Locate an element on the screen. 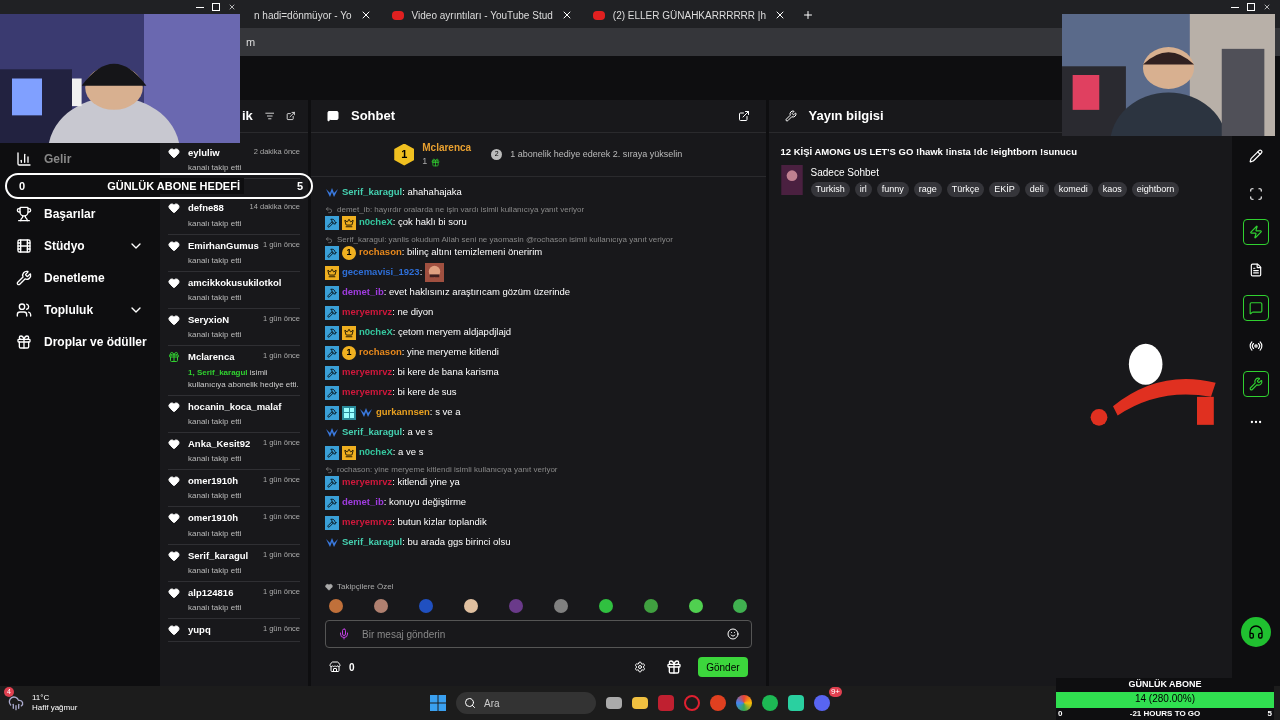  headset-icon is located at coordinates (1256, 632).